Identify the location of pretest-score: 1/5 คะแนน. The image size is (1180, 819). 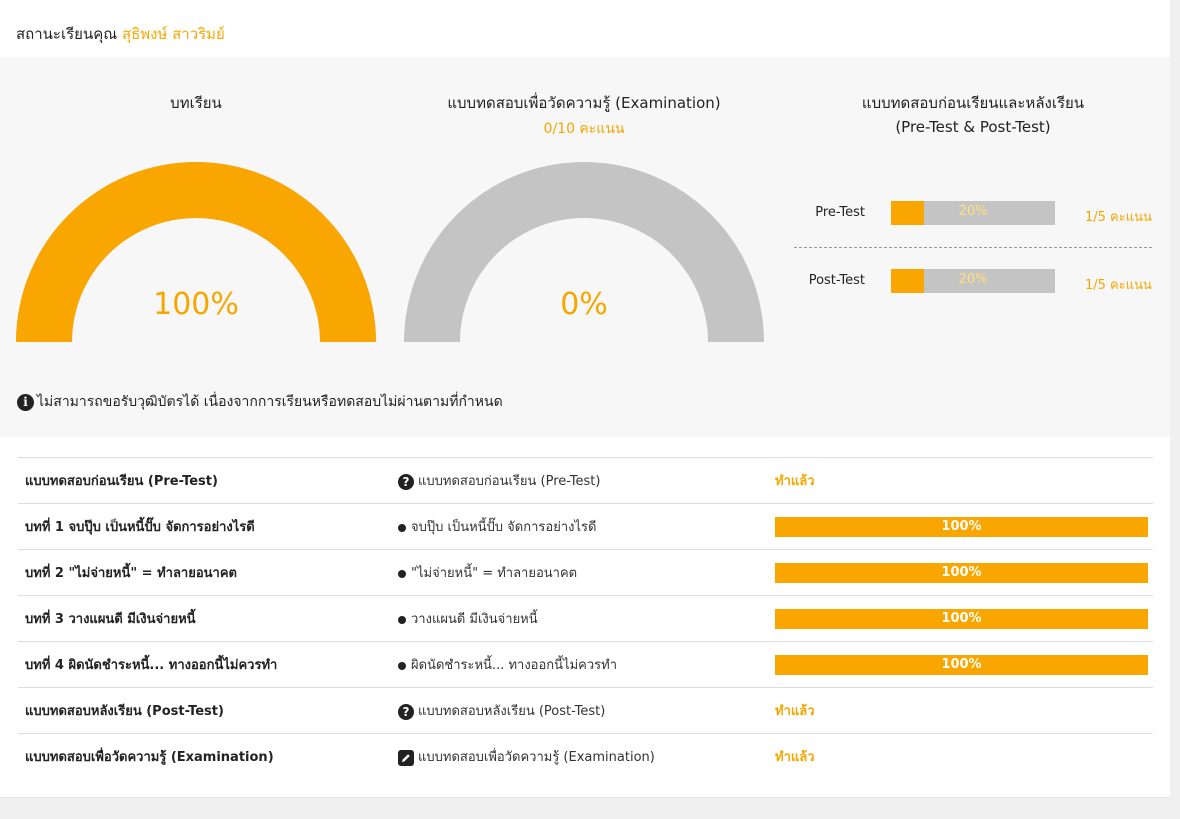
(1118, 217).